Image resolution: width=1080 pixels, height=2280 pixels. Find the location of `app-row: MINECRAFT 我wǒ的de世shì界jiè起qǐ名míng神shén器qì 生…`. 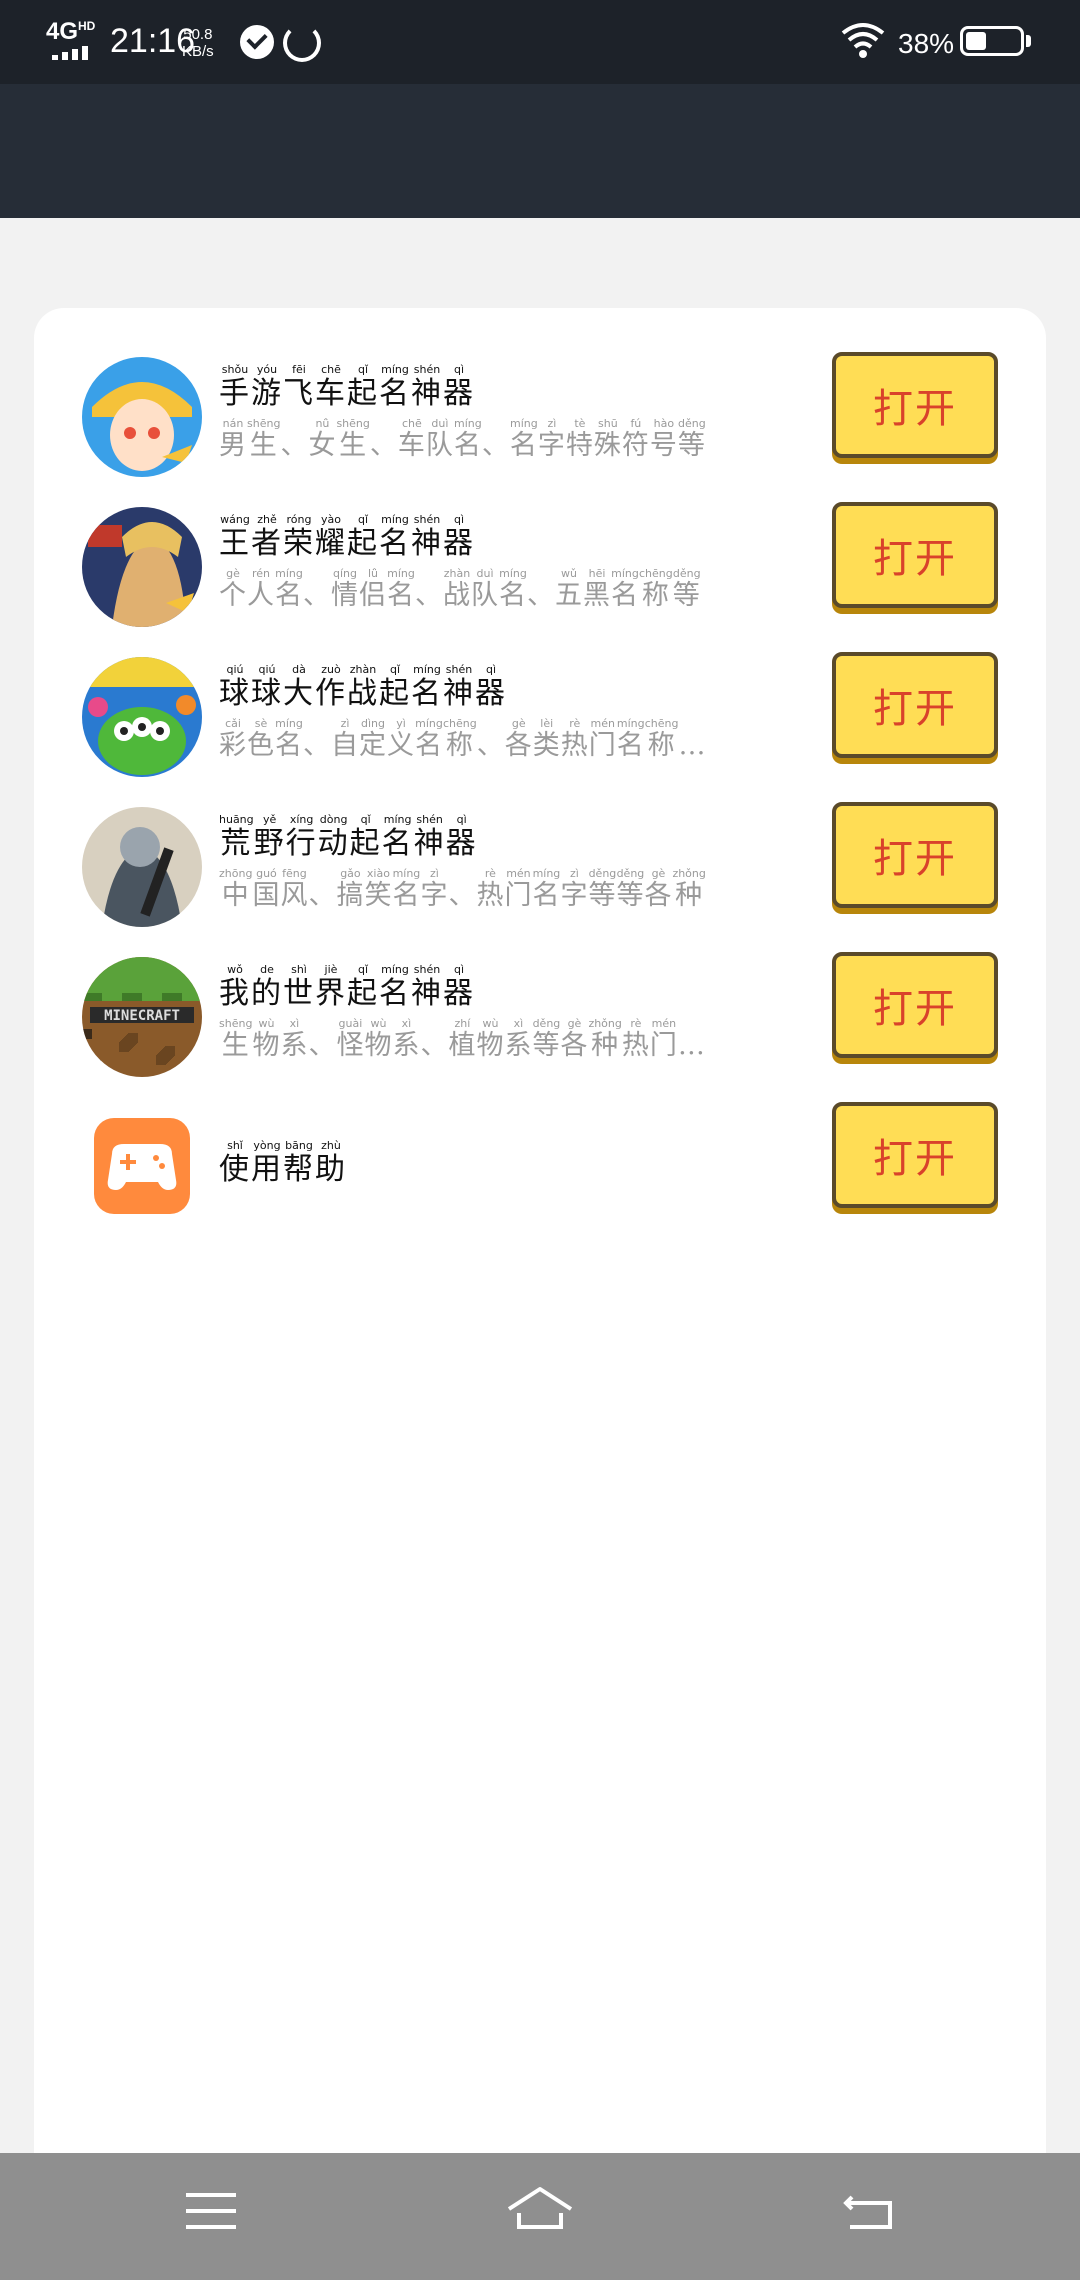

app-row: MINECRAFT 我wǒ的de世shì界jiè起qǐ名míng神shén器qì 生… is located at coordinates (540, 1017).